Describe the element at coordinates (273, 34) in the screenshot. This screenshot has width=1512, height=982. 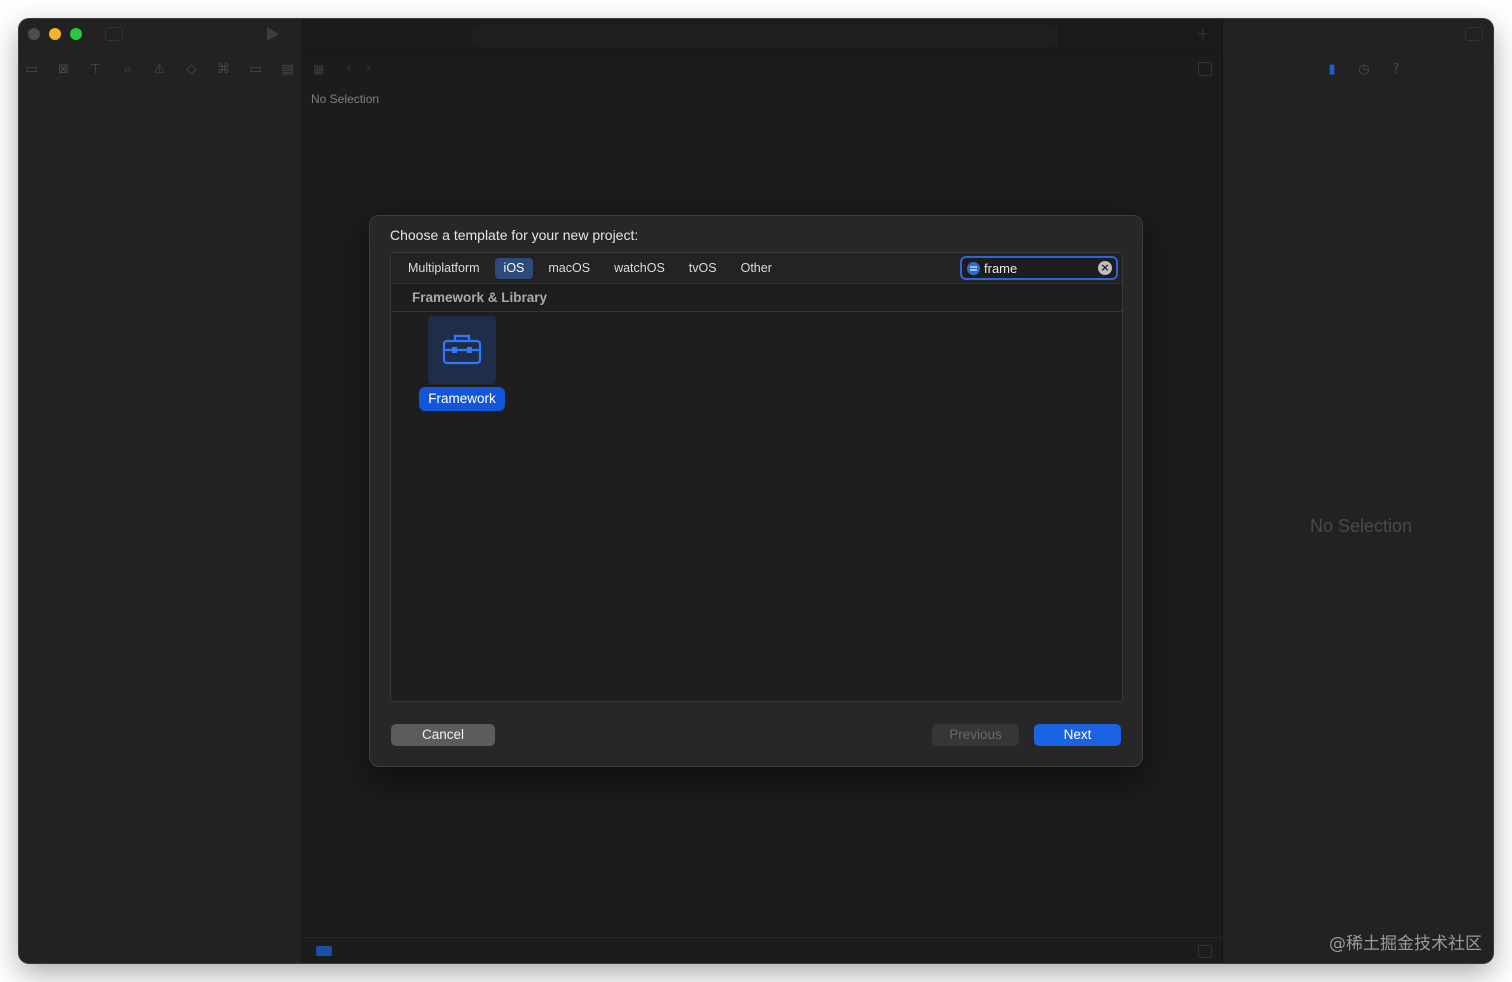
I see `run-icon` at that location.